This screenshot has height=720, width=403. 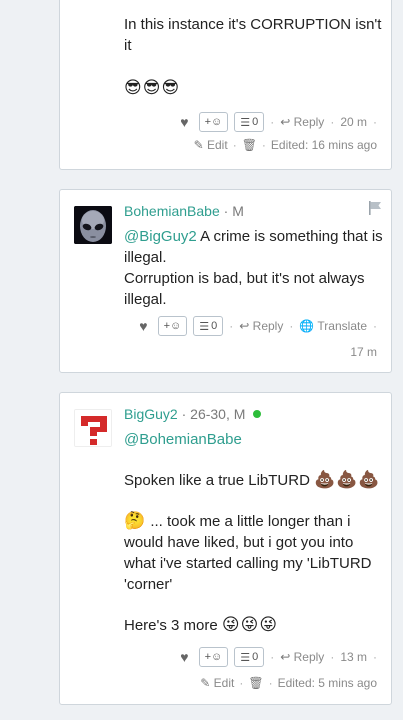 I want to click on comment-line: what i've started calling my 'LibTURD, so click(x=248, y=563).